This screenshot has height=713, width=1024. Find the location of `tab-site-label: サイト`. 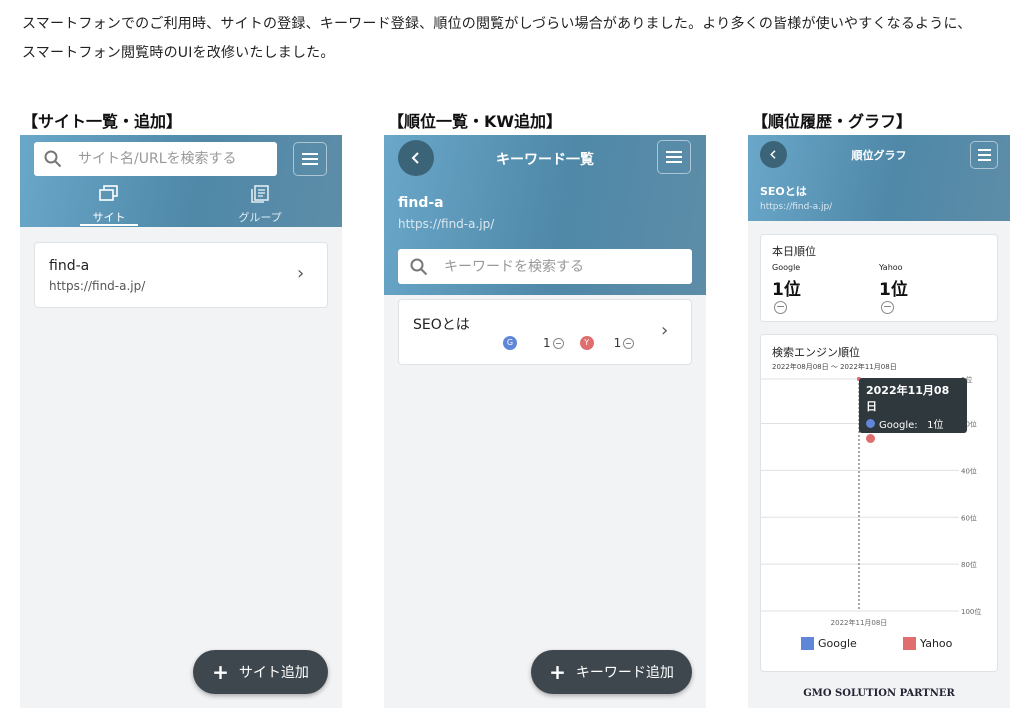

tab-site-label: サイト is located at coordinates (109, 217).